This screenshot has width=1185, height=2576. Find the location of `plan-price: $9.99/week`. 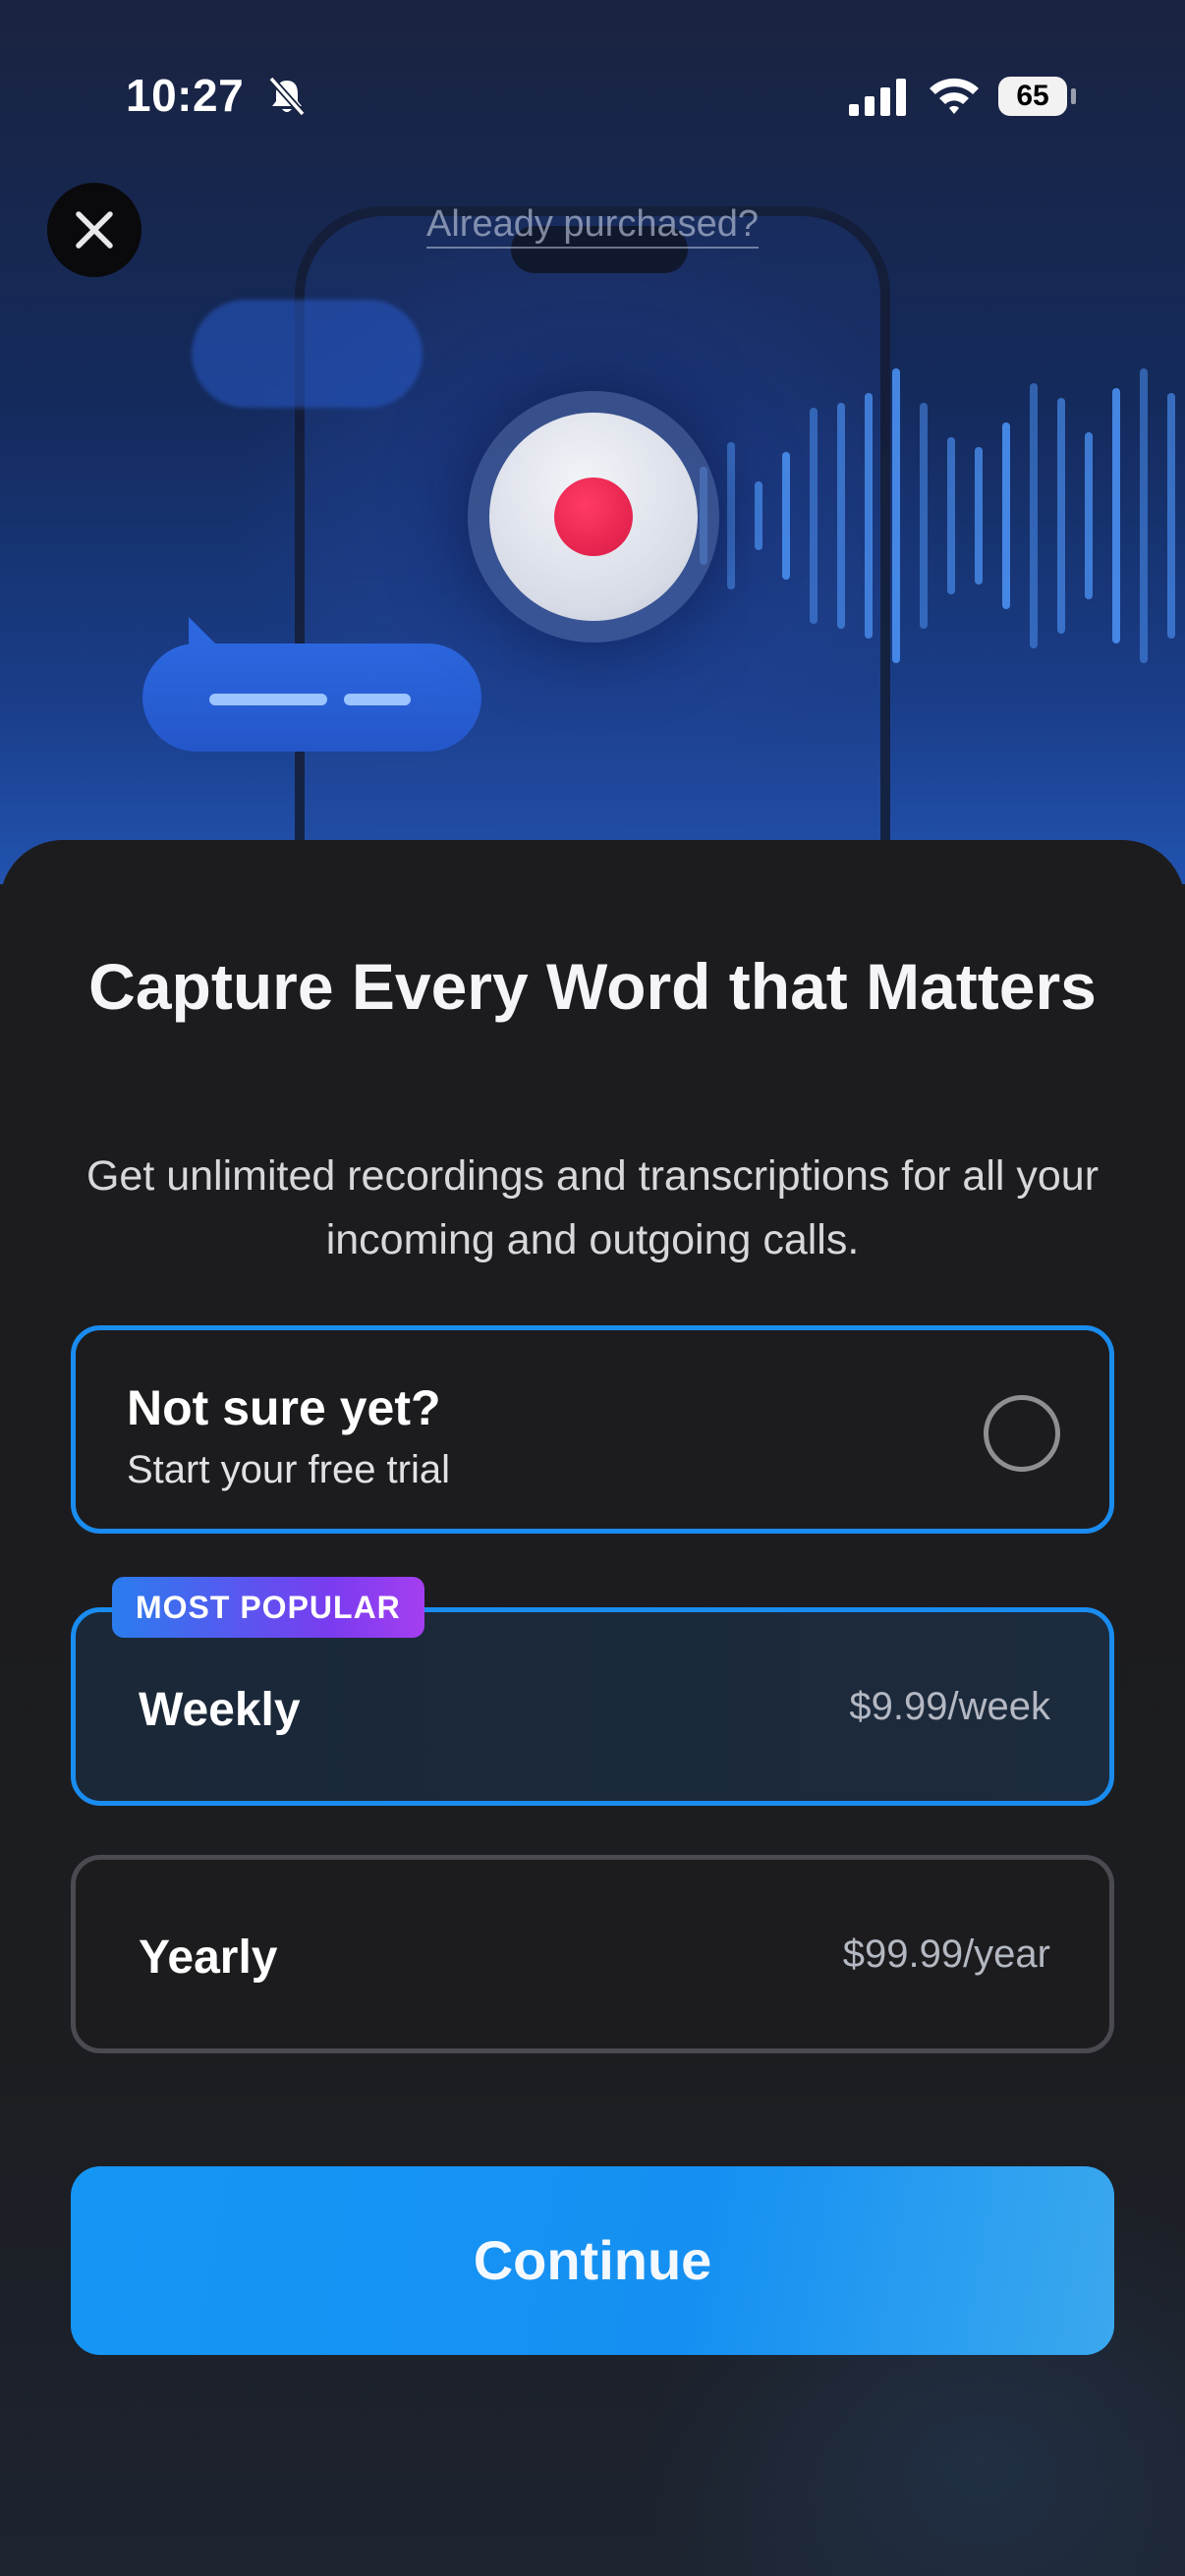

plan-price: $9.99/week is located at coordinates (950, 1706).